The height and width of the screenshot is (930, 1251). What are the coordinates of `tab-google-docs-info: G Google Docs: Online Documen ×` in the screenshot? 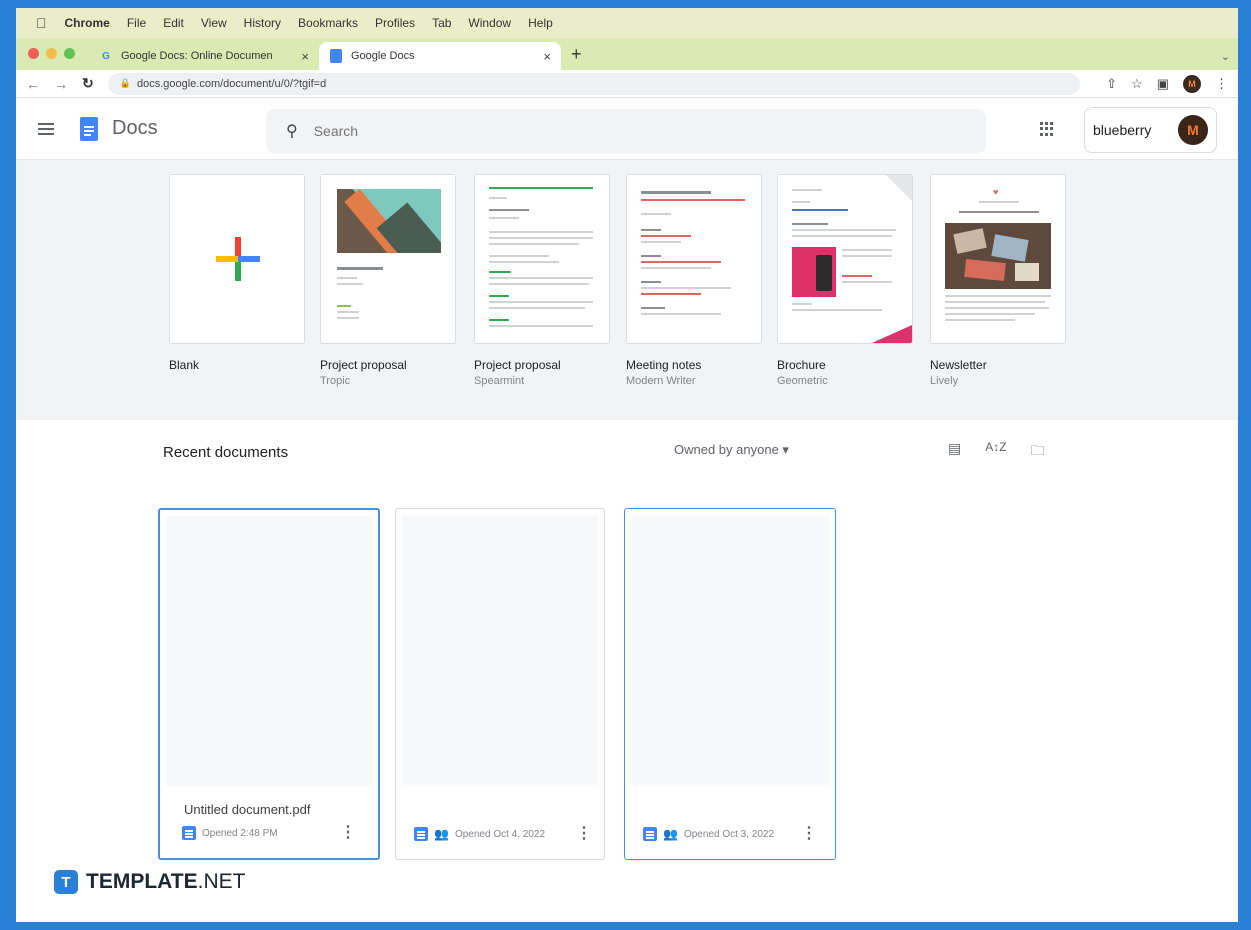 It's located at (204, 56).